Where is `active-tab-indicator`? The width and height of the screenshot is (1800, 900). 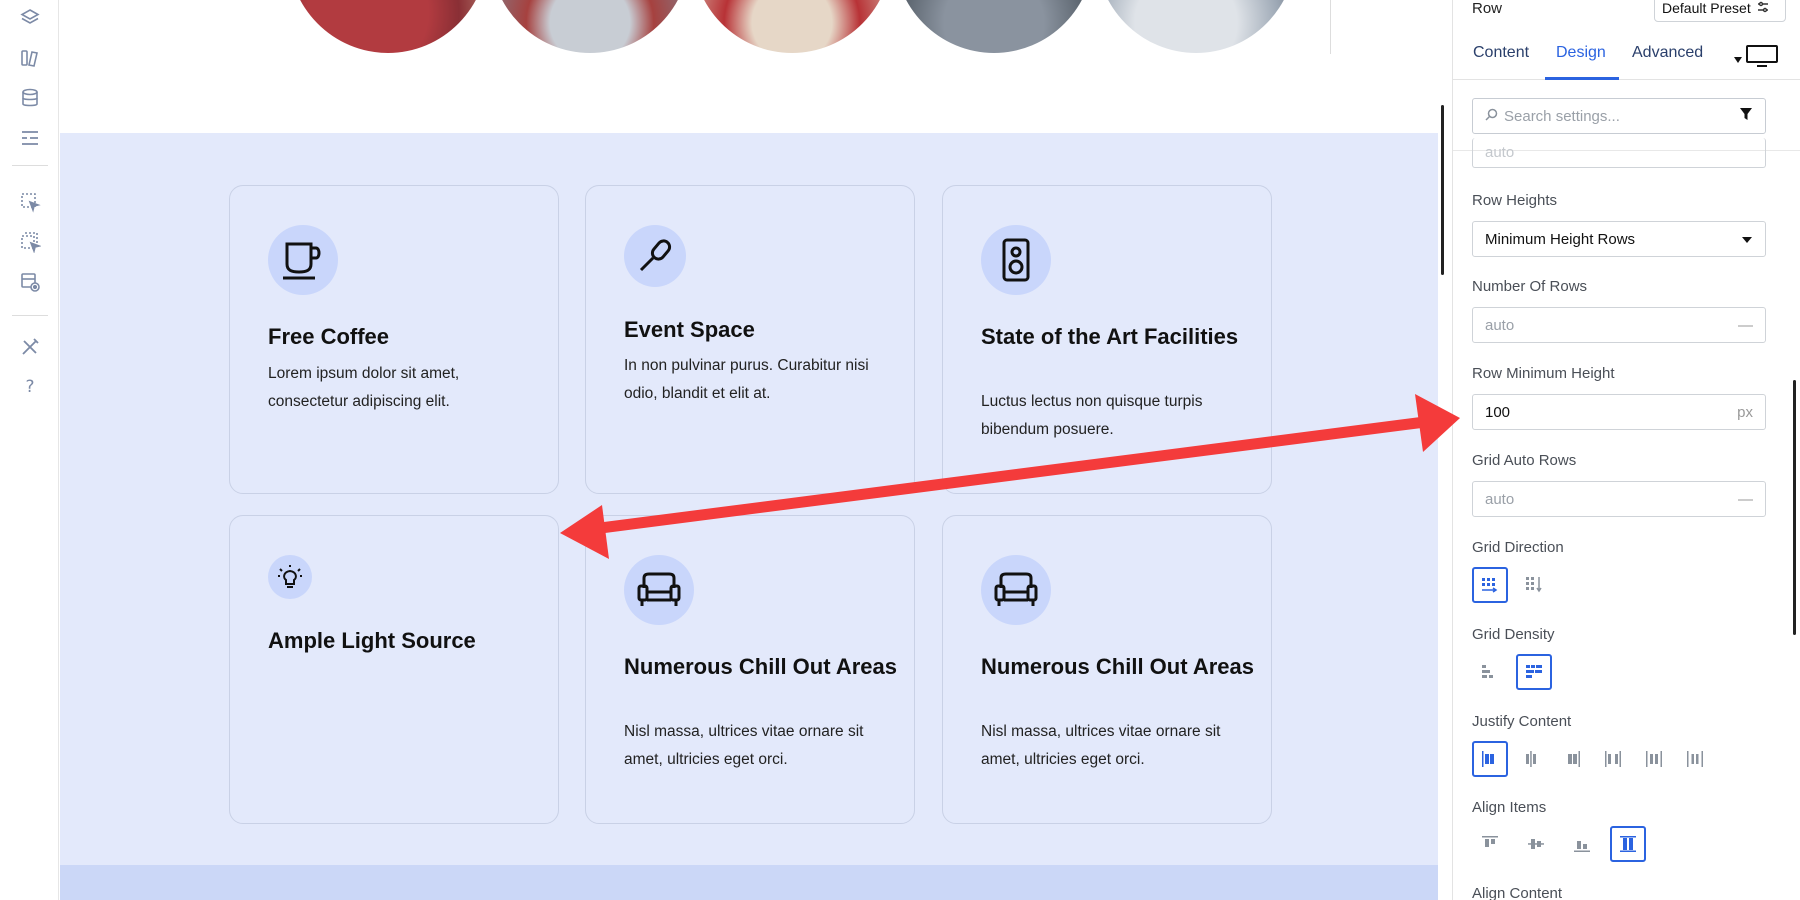 active-tab-indicator is located at coordinates (1582, 78).